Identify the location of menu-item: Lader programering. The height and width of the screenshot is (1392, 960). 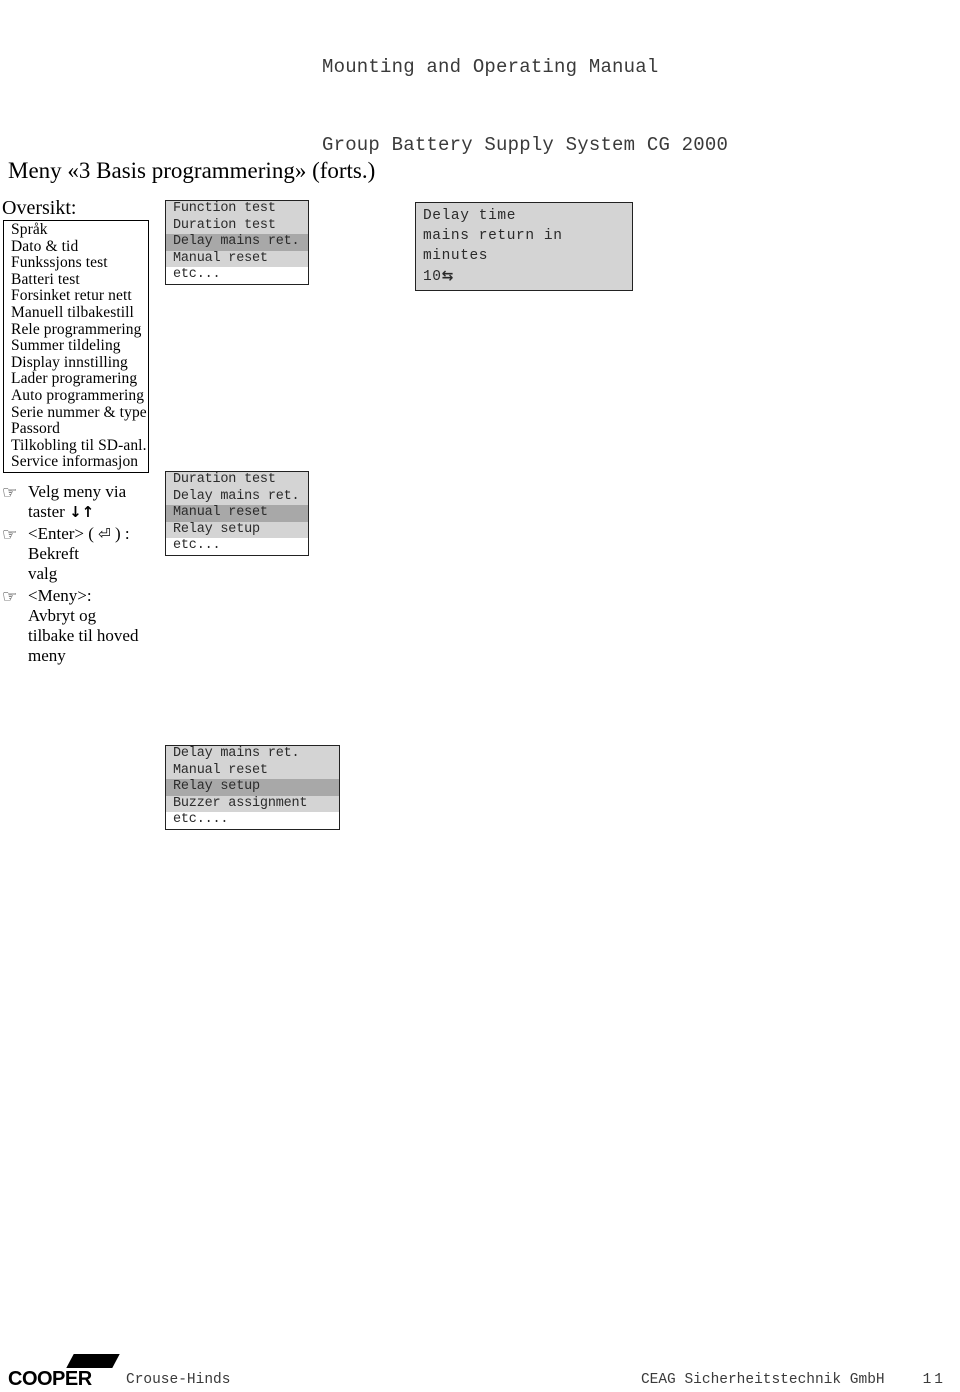
(76, 379).